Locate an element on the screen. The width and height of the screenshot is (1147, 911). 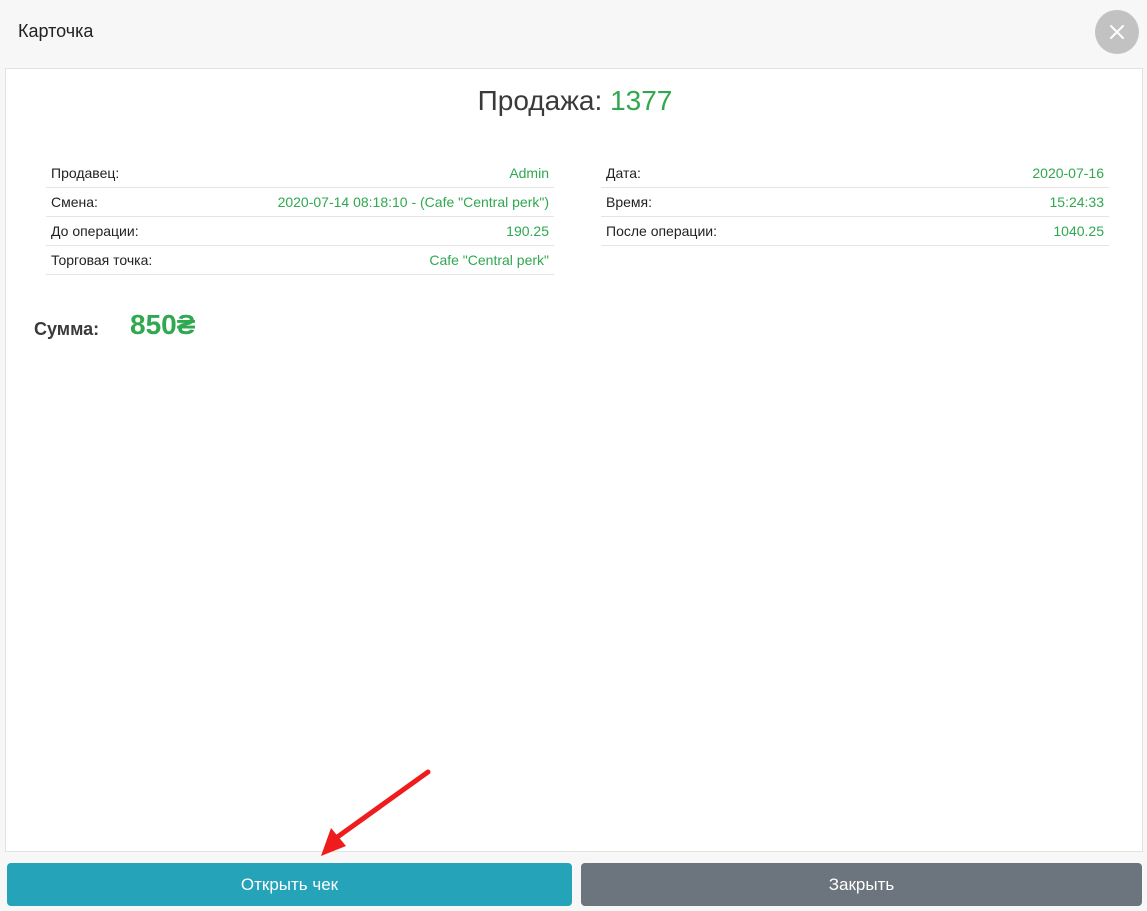
modal-header: Карточка is located at coordinates (573, 33).